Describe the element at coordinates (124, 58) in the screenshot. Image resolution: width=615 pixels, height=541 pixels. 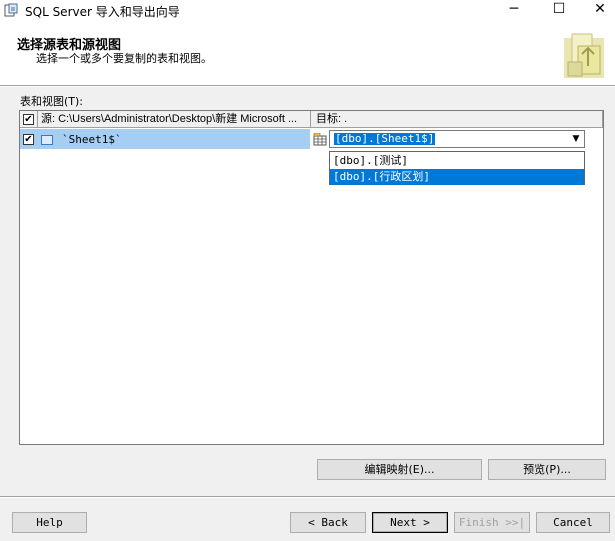
I see `page-subtitle: 选择一个或多个要复制的表和视图。` at that location.